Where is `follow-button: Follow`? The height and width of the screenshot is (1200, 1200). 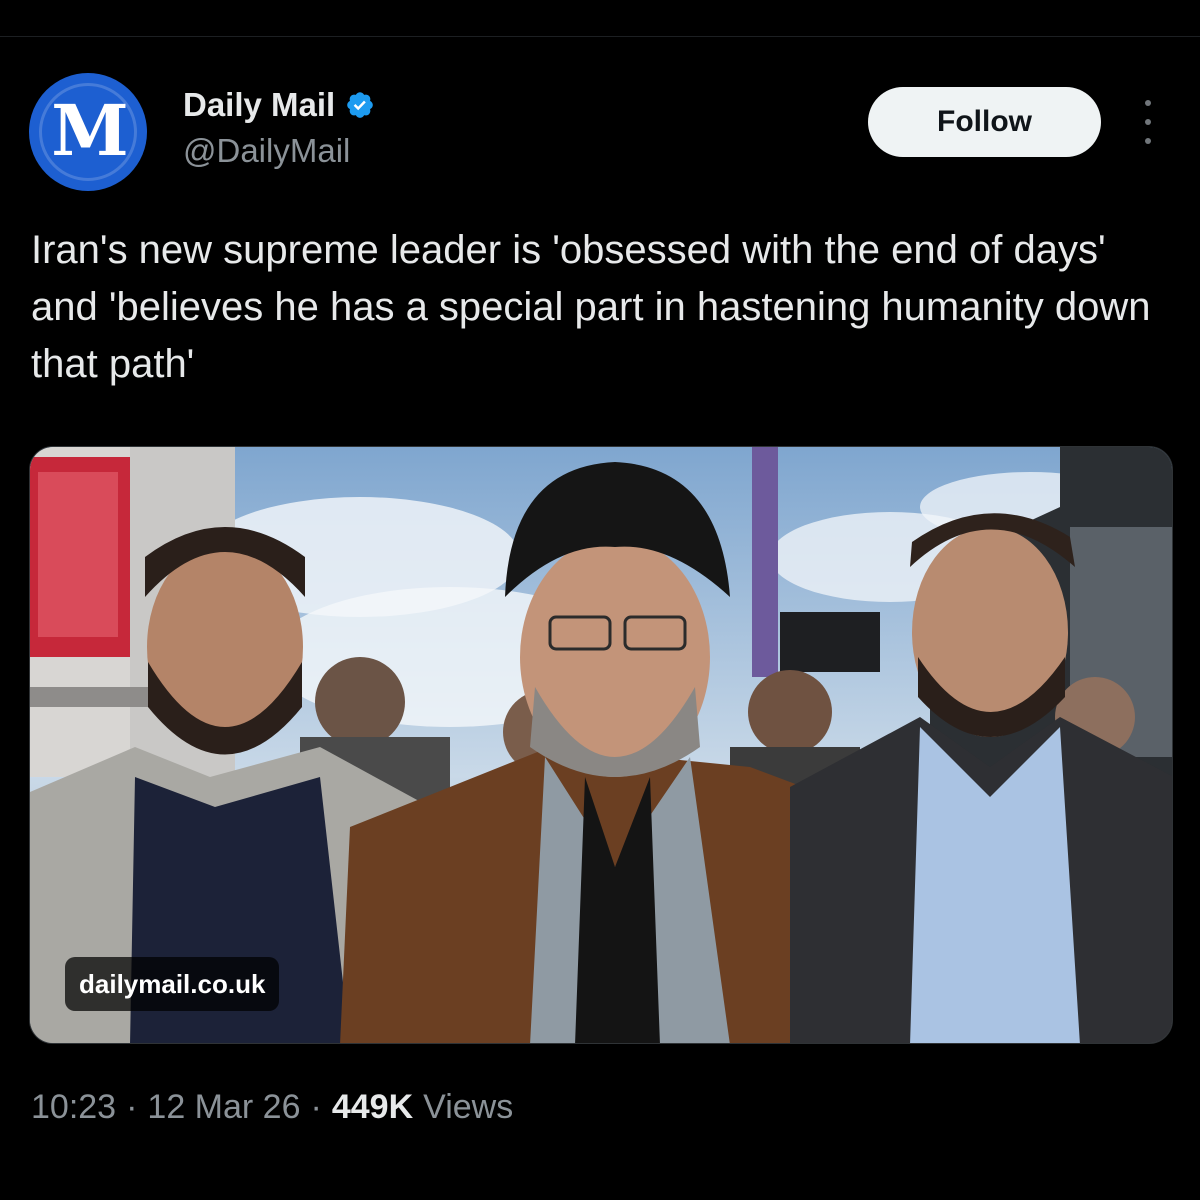
follow-button: Follow is located at coordinates (984, 122).